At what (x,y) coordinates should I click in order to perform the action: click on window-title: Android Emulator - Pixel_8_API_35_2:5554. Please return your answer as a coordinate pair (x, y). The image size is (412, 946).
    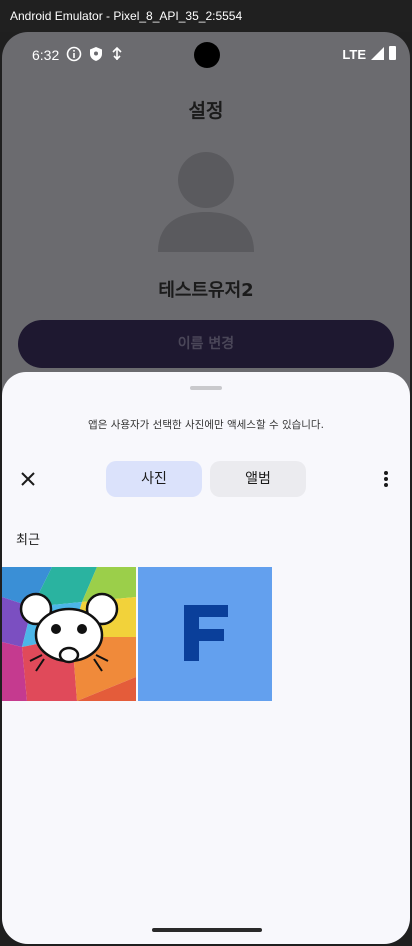
    Looking at the image, I should click on (126, 16).